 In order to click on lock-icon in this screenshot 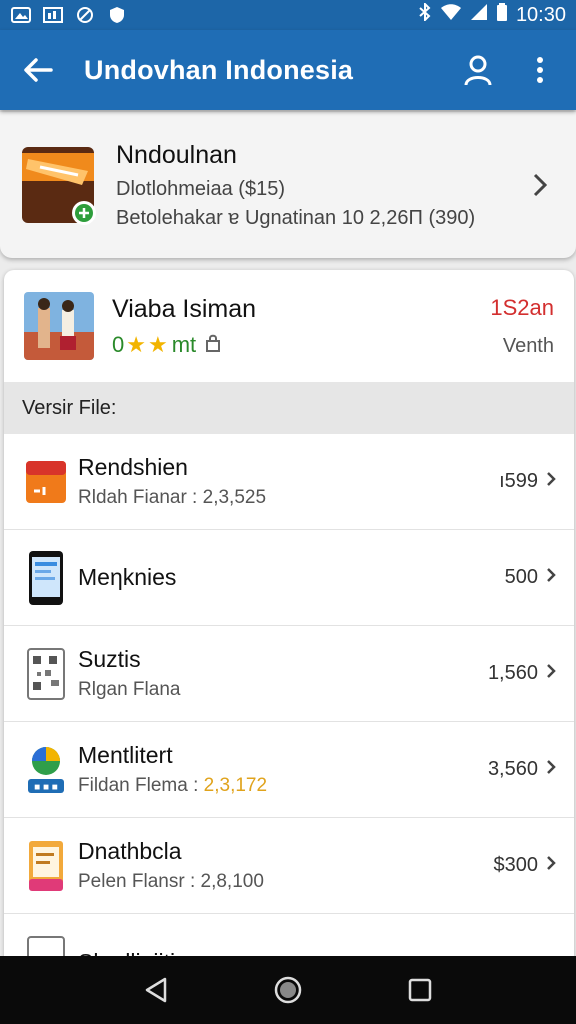, I will do `click(213, 345)`.